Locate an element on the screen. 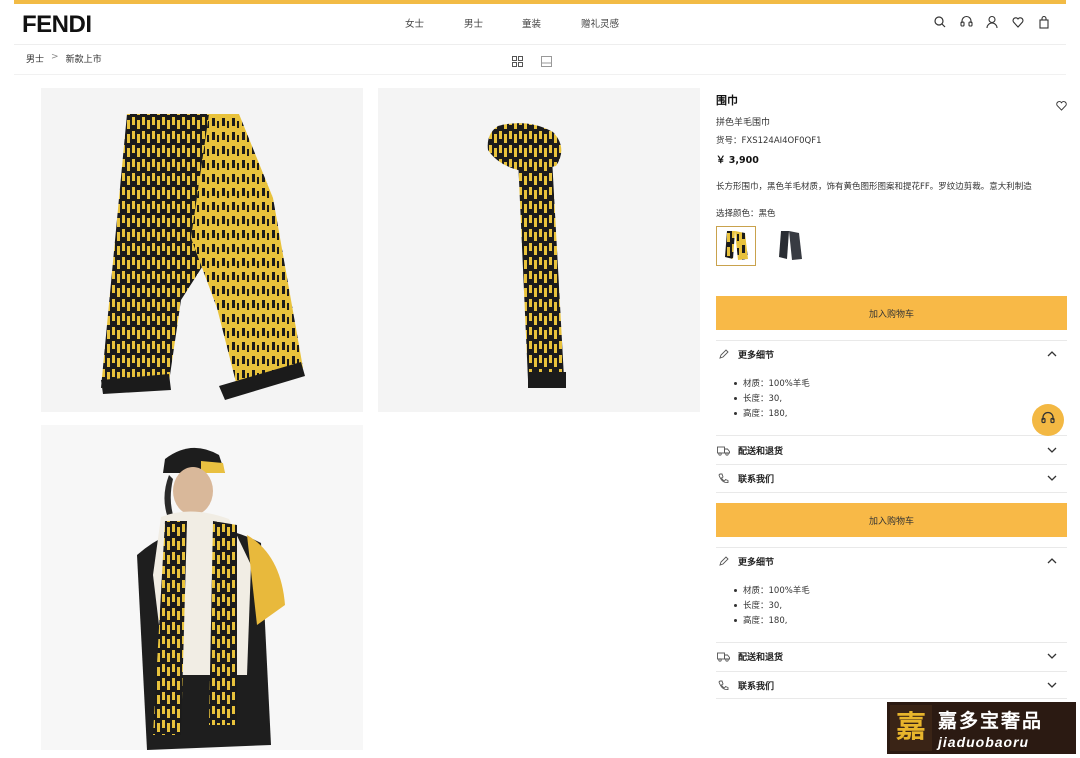 This screenshot has width=1080, height=758. watermark-seal: 嘉 is located at coordinates (911, 728).